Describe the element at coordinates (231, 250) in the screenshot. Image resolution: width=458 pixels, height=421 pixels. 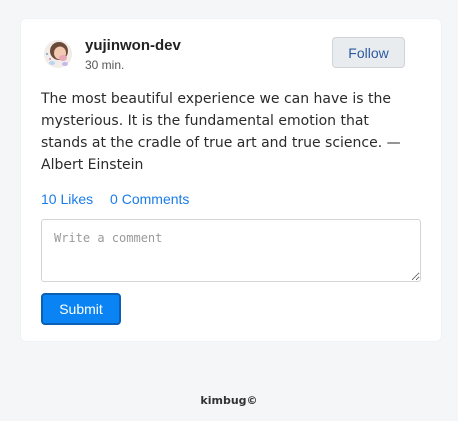
I see `comment-input` at that location.